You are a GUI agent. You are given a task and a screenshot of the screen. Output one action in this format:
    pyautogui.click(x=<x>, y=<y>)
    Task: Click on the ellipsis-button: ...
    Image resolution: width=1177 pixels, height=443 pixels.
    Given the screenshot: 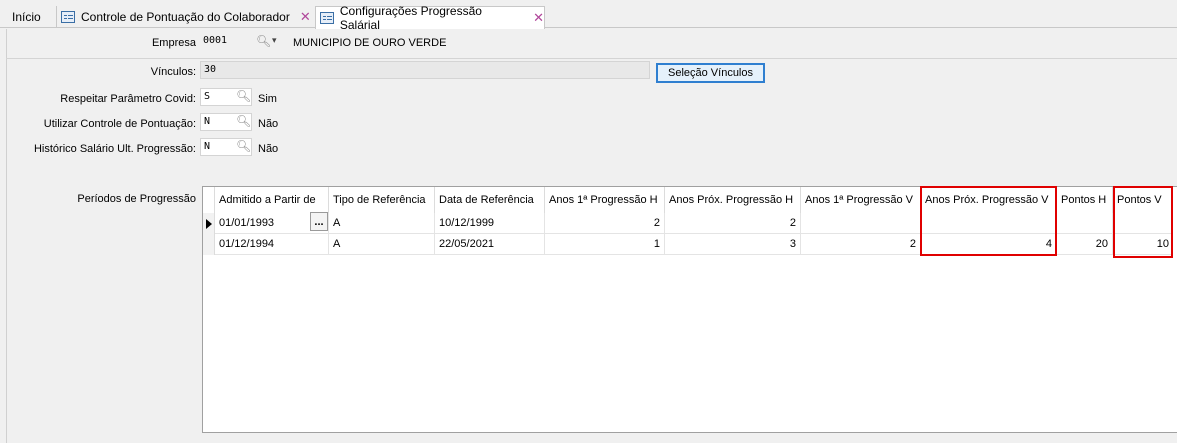 What is the action you would take?
    pyautogui.click(x=319, y=221)
    